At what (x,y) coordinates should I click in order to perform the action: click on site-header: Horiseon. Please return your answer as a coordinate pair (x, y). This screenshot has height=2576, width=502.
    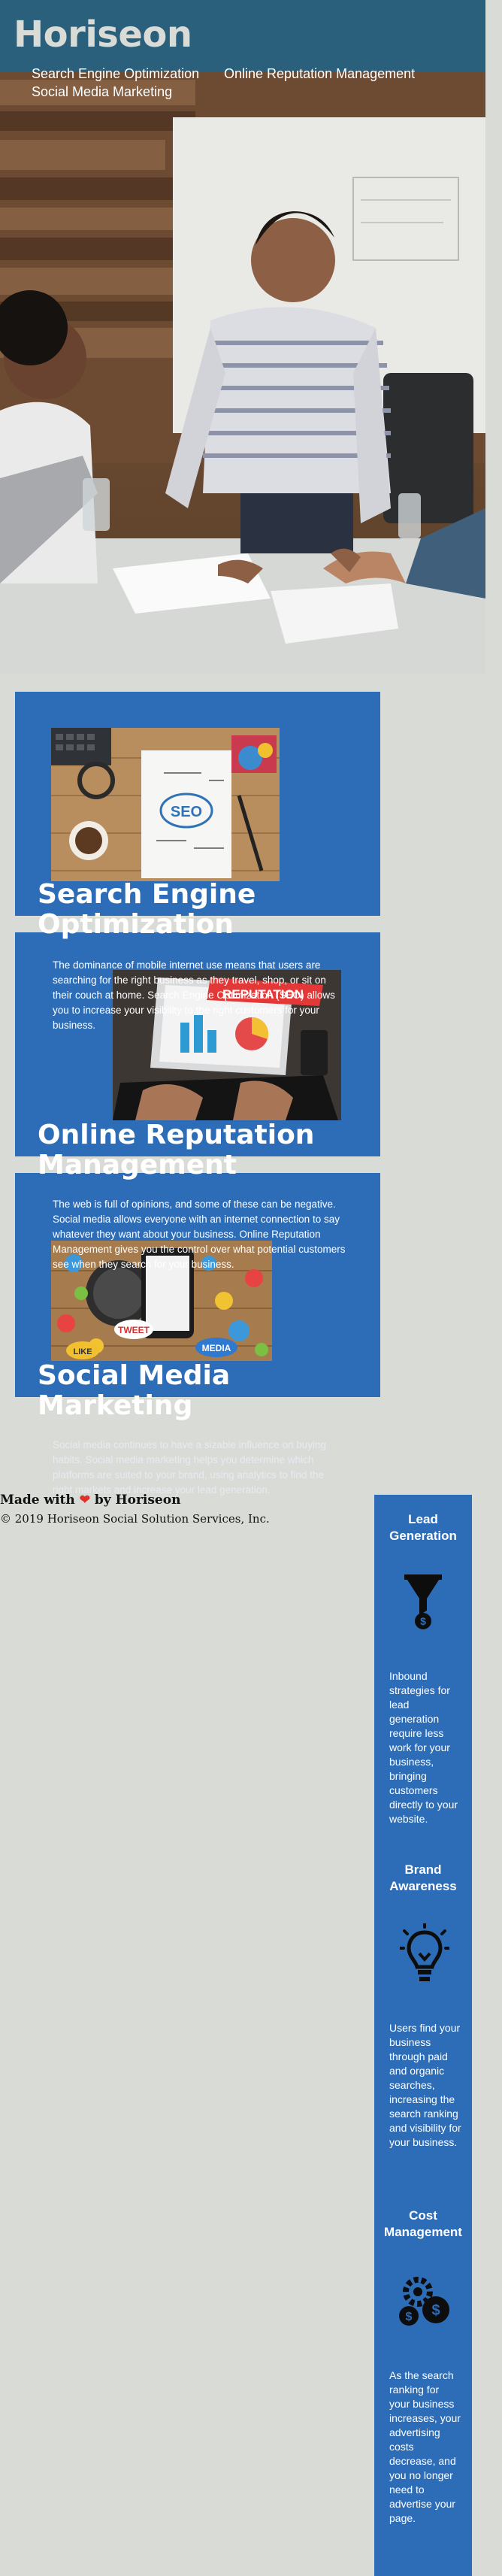
    Looking at the image, I should click on (242, 36).